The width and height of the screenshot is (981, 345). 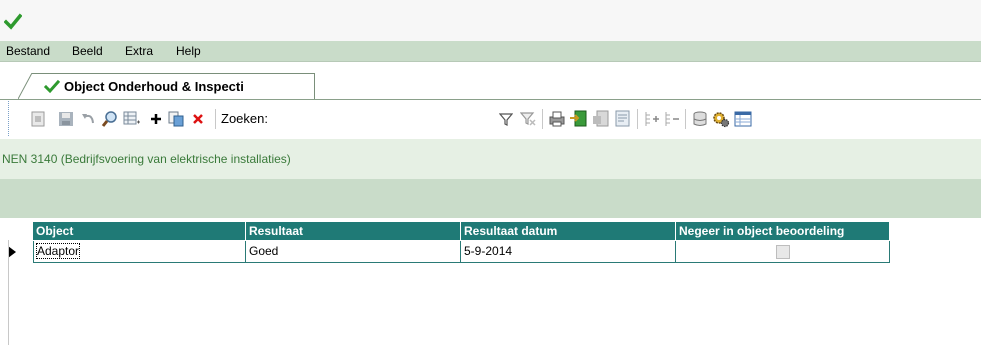 I want to click on column-header-negeer: Negeer in object beoordeling, so click(x=783, y=231).